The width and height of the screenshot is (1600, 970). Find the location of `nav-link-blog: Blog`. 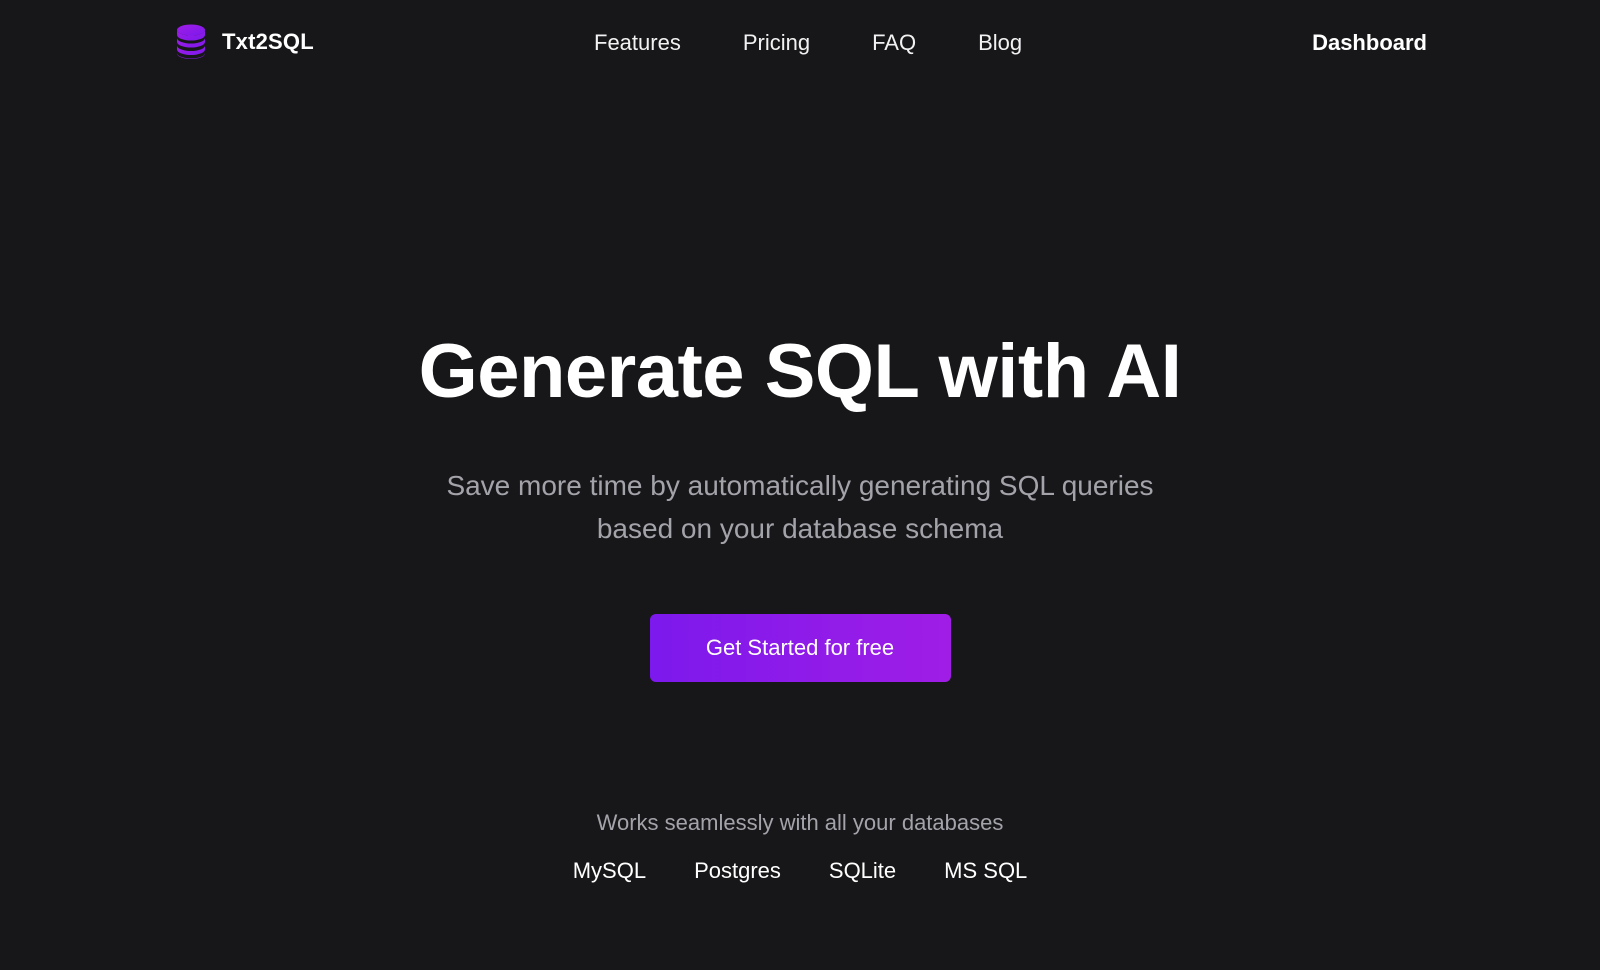

nav-link-blog: Blog is located at coordinates (1000, 43).